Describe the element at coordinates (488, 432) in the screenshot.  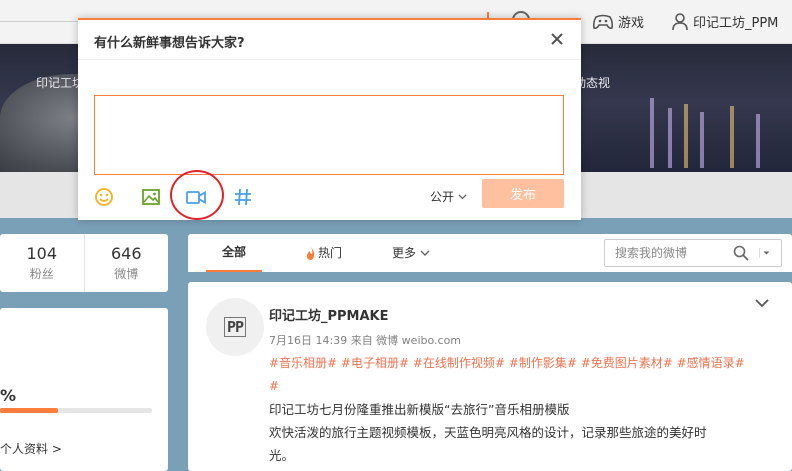
I see `post-line-2: 欢快活泼的旅行主题视频模板，天蓝色明亮风格的设计，记录那些旅途的美好时` at that location.